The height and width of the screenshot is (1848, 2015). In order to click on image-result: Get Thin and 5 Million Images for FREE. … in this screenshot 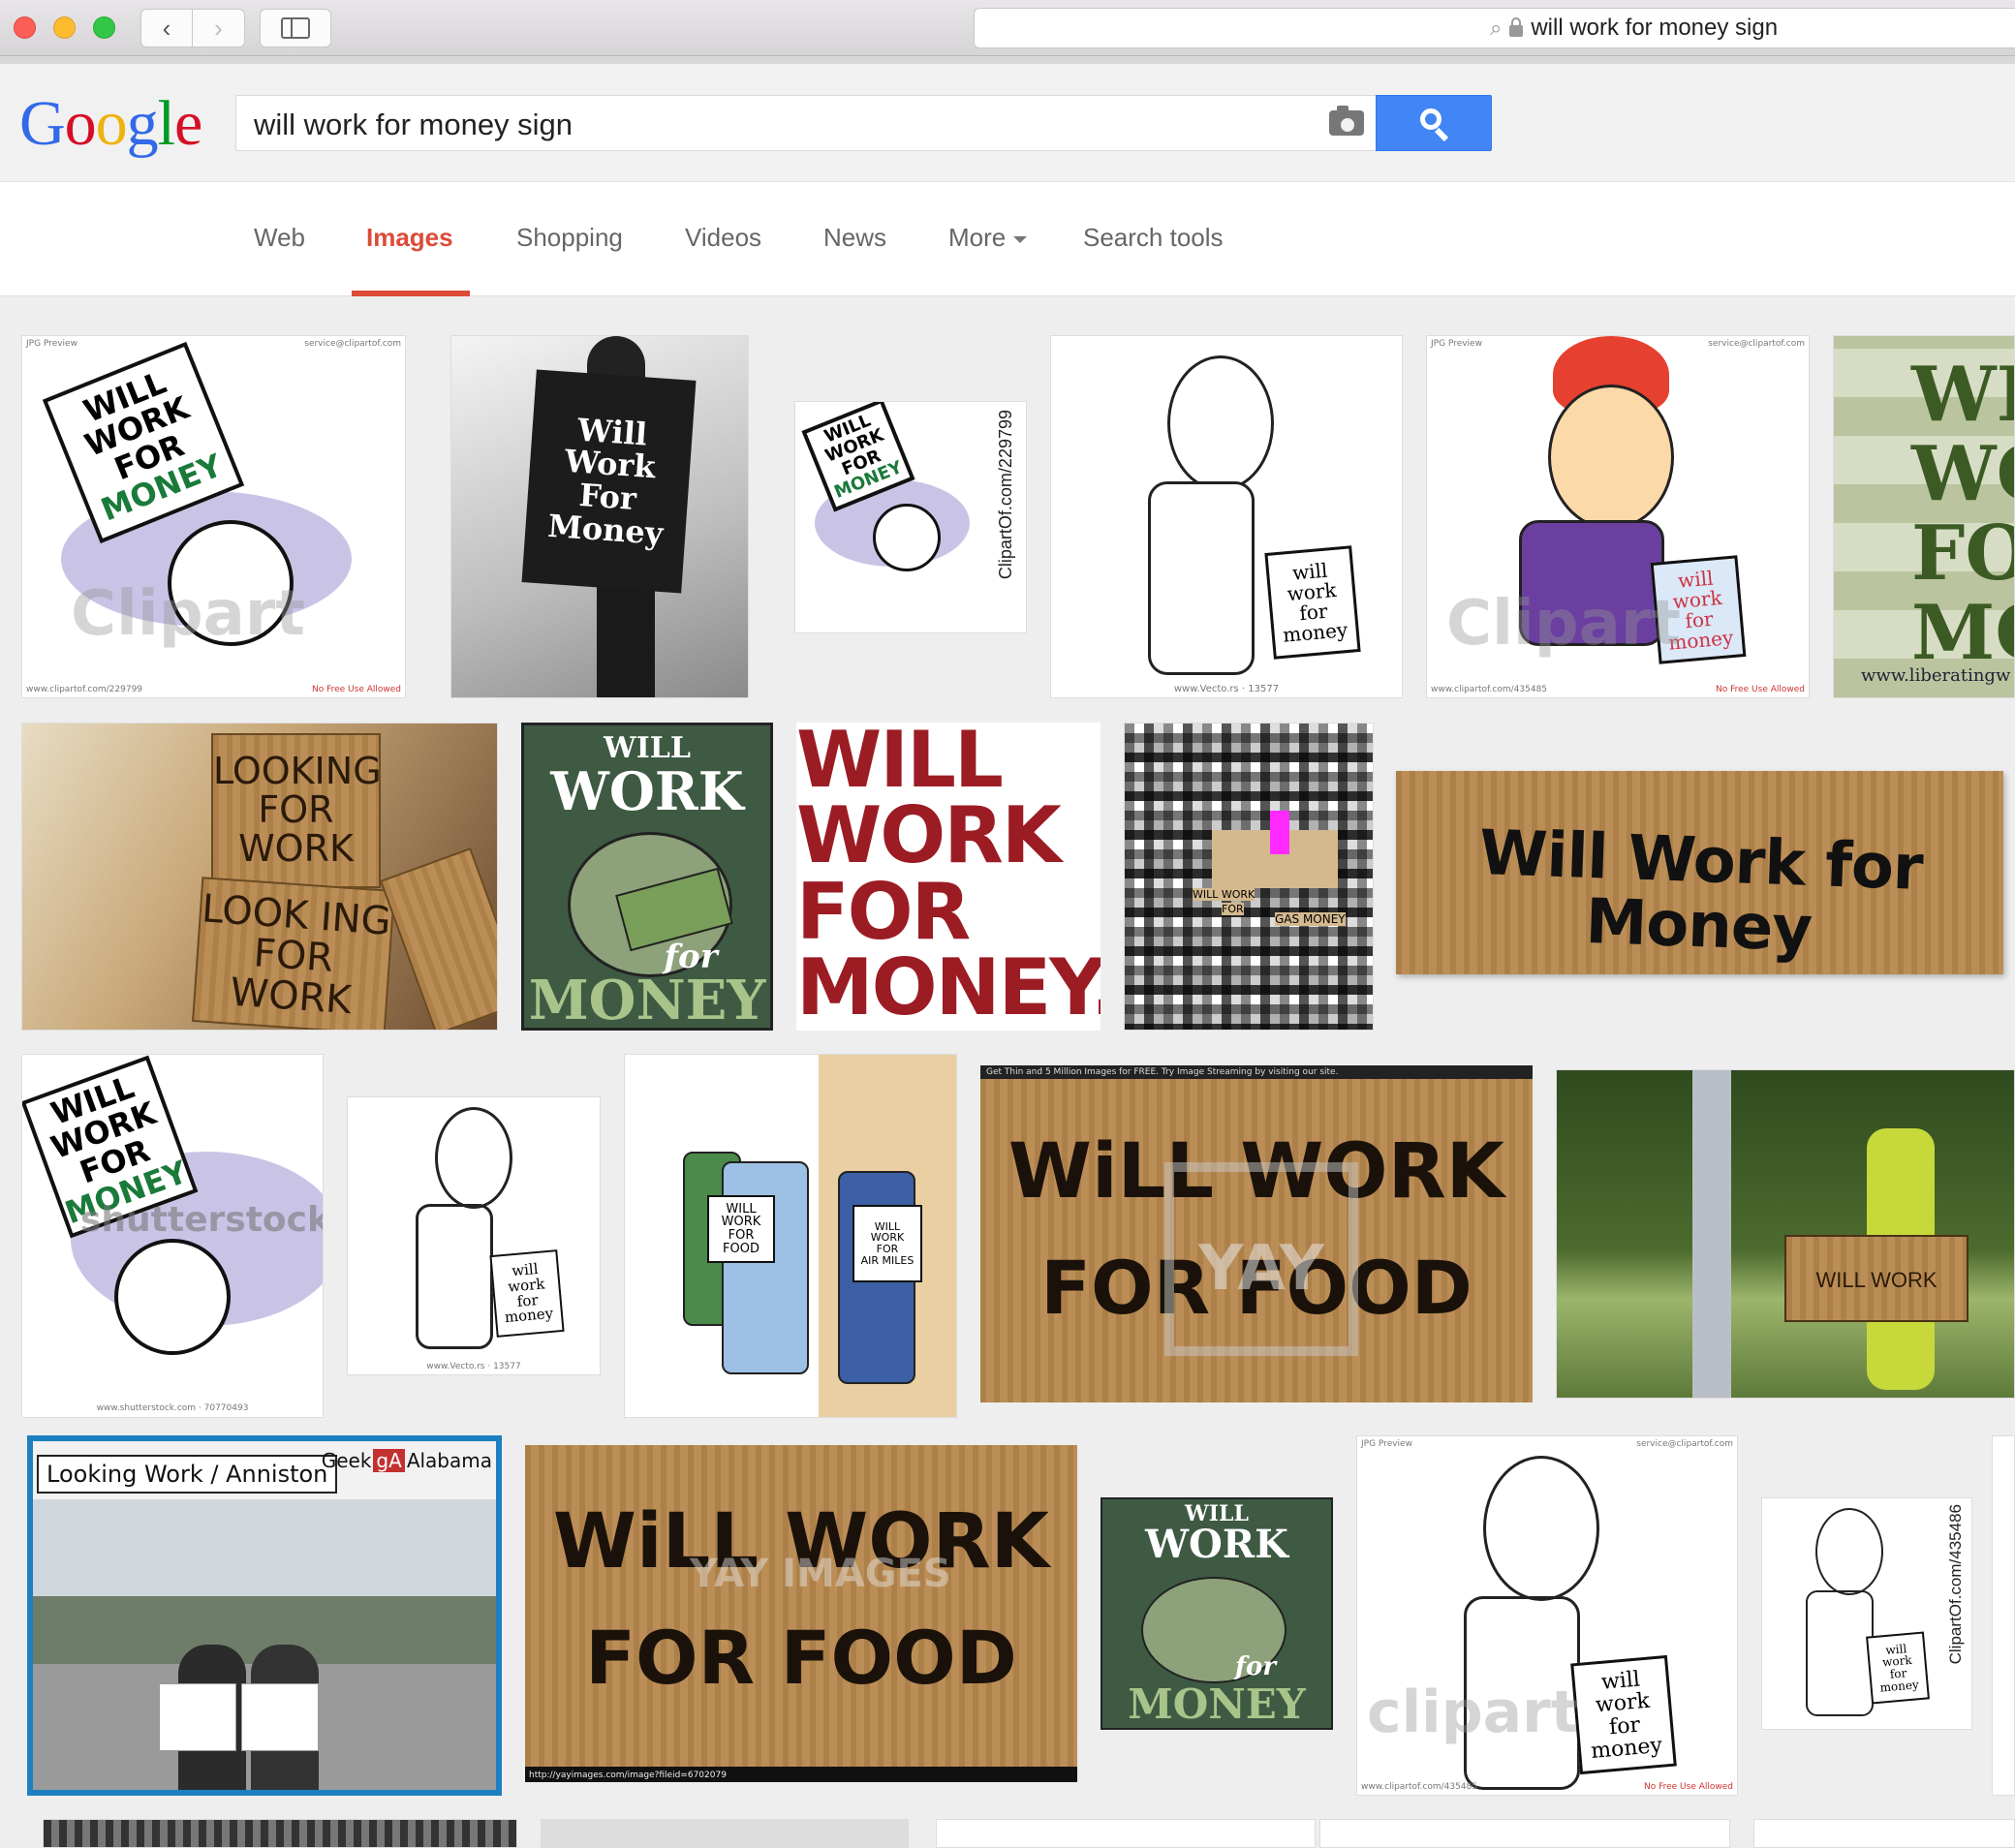, I will do `click(1256, 1234)`.